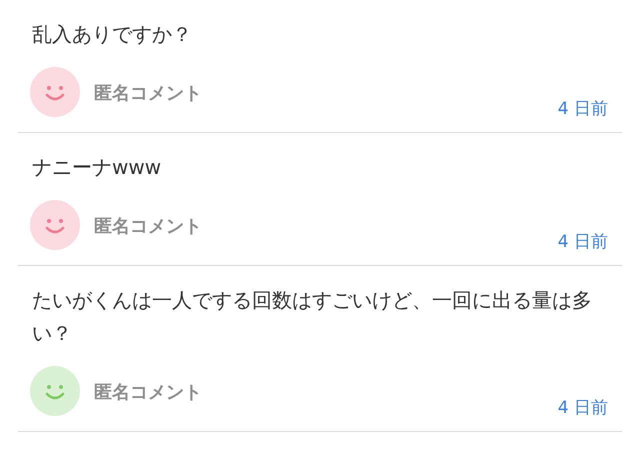  I want to click on comment-text: 乱入ありですか？, so click(112, 34).